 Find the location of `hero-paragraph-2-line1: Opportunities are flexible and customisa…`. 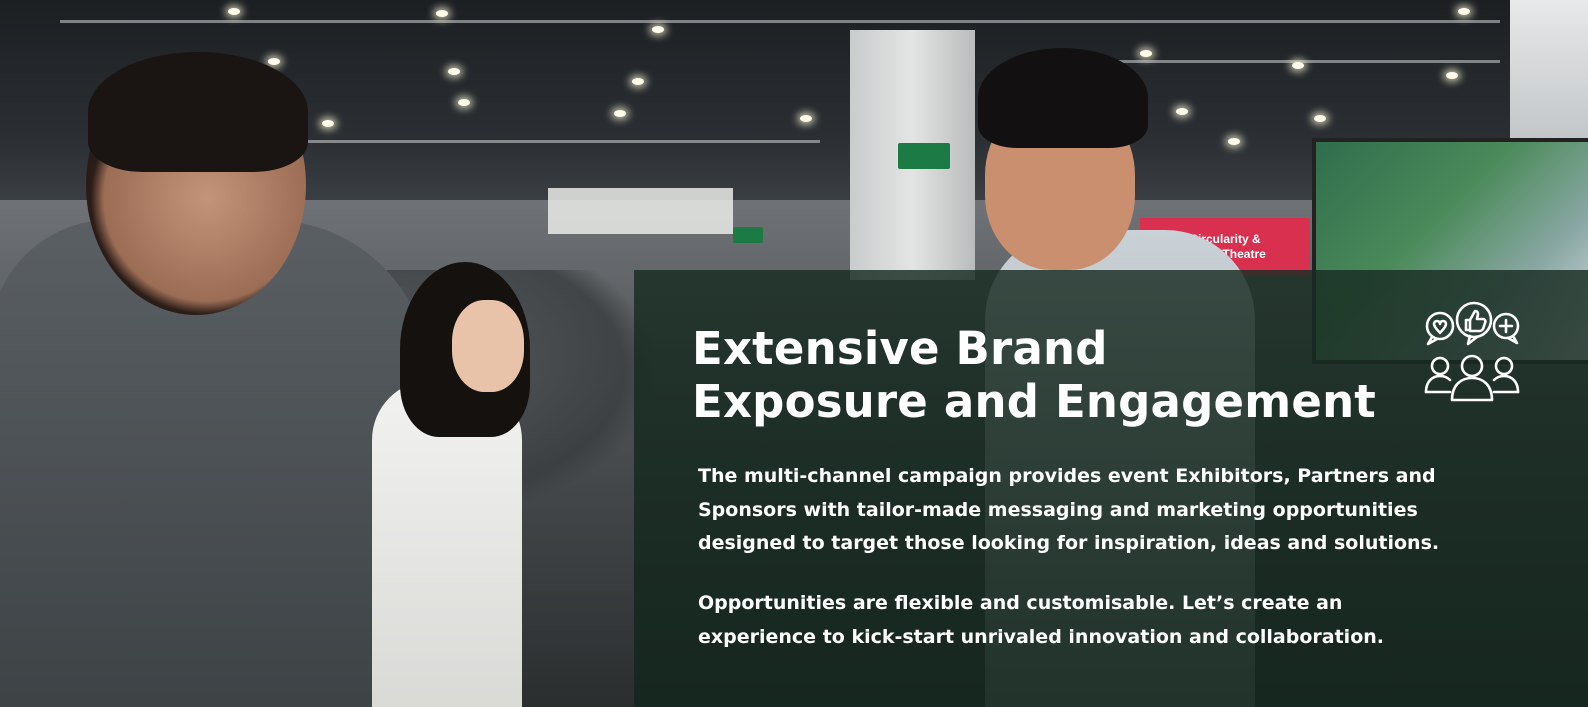

hero-paragraph-2-line1: Opportunities are flexible and customisa… is located at coordinates (1020, 603).